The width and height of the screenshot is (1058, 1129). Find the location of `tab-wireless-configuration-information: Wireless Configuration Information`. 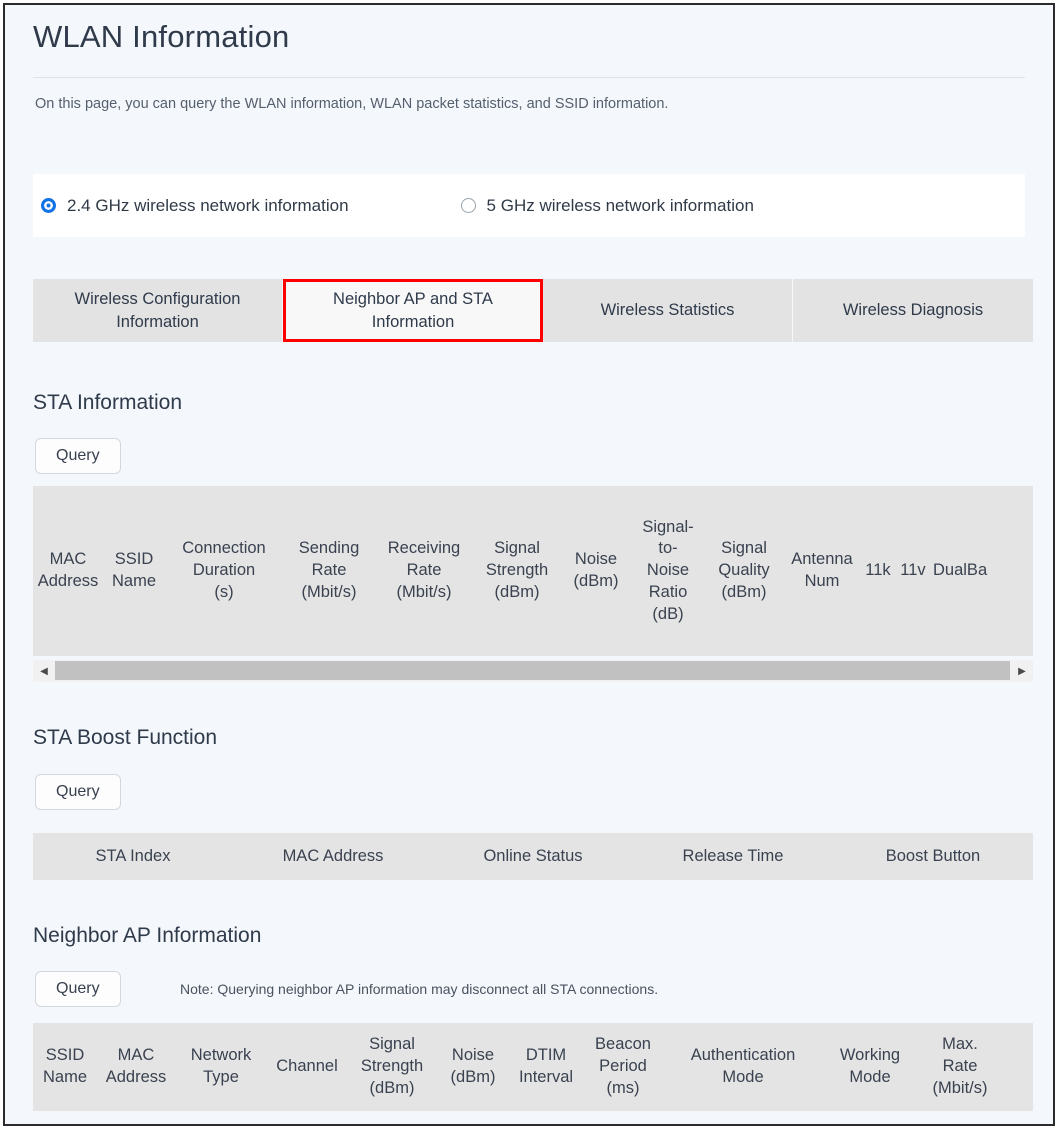

tab-wireless-configuration-information: Wireless Configuration Information is located at coordinates (158, 310).